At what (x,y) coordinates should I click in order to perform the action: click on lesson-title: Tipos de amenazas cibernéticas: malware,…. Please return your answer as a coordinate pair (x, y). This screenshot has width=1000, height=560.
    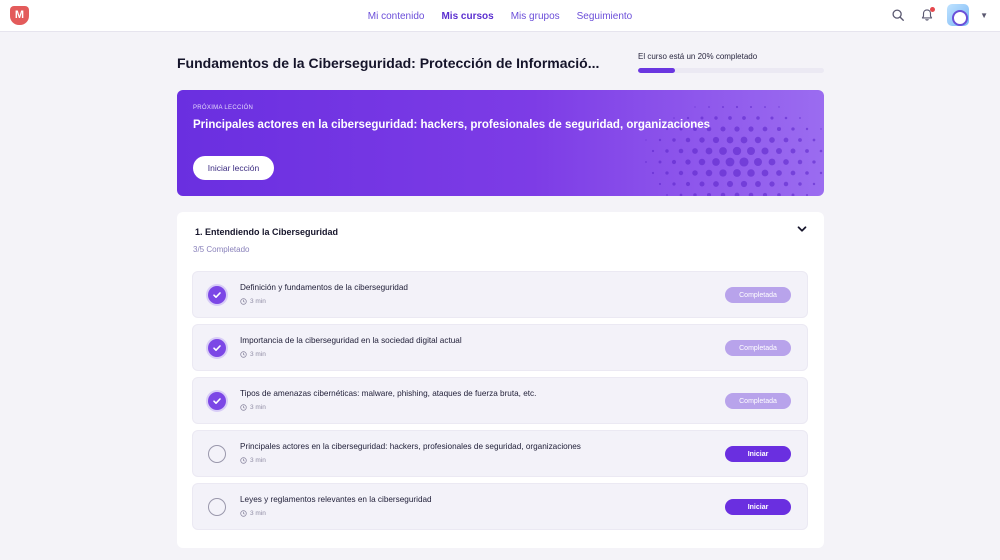
    Looking at the image, I should click on (388, 393).